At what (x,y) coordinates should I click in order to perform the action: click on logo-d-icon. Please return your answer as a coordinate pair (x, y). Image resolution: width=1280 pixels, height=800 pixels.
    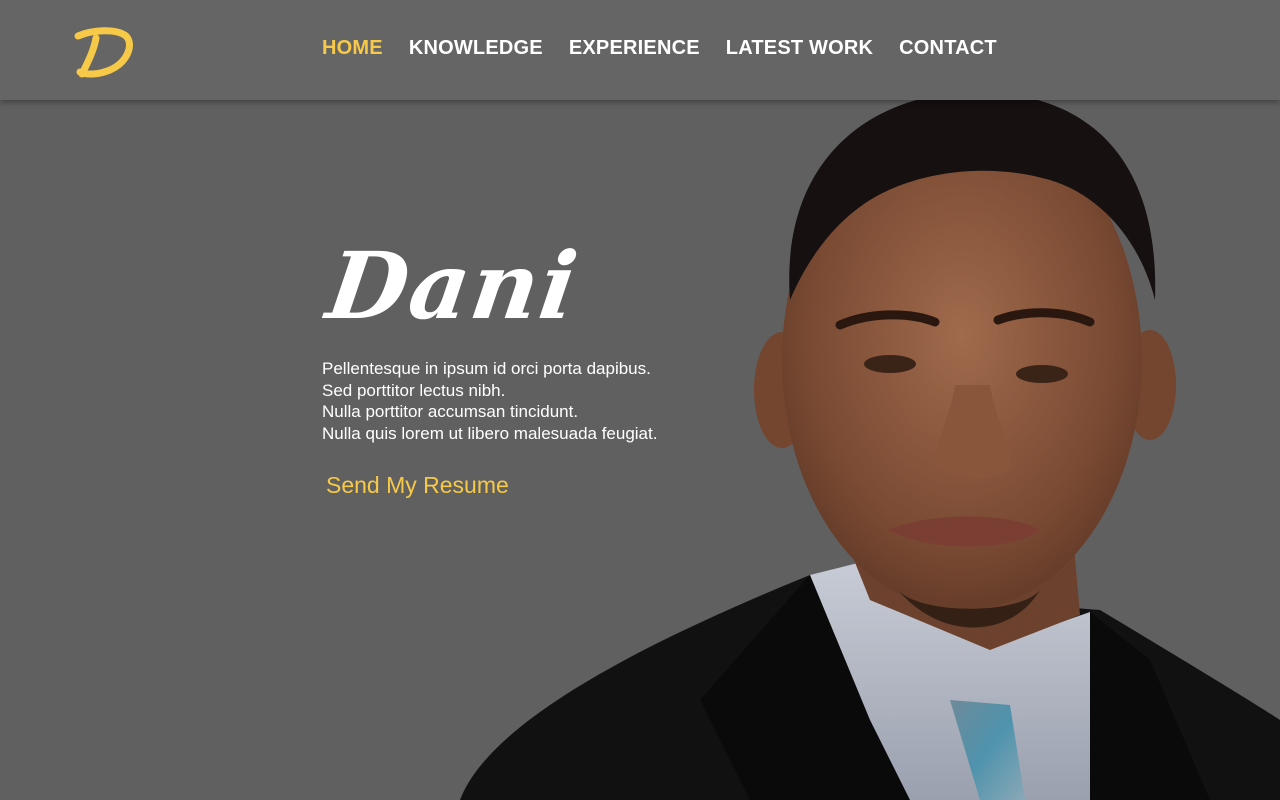
    Looking at the image, I should click on (103, 50).